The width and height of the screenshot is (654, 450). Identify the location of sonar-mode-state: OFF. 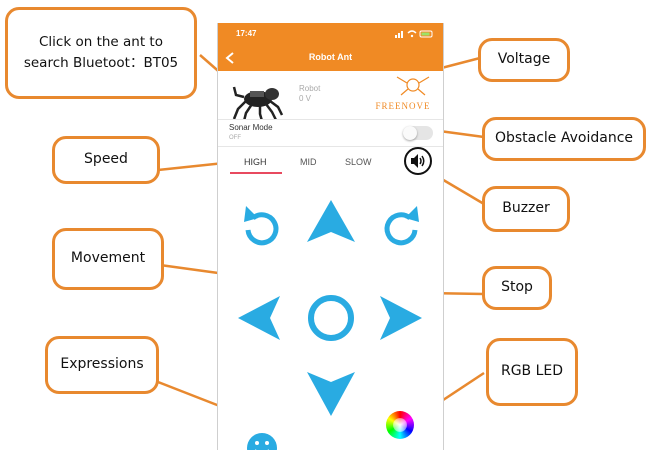
(235, 138).